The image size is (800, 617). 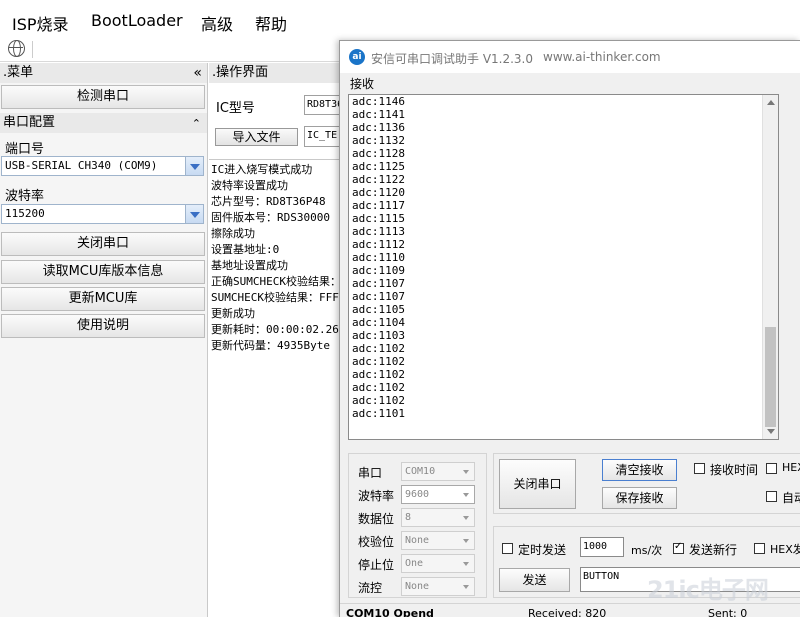 I want to click on receive-line: adc:1104, so click(x=378, y=322).